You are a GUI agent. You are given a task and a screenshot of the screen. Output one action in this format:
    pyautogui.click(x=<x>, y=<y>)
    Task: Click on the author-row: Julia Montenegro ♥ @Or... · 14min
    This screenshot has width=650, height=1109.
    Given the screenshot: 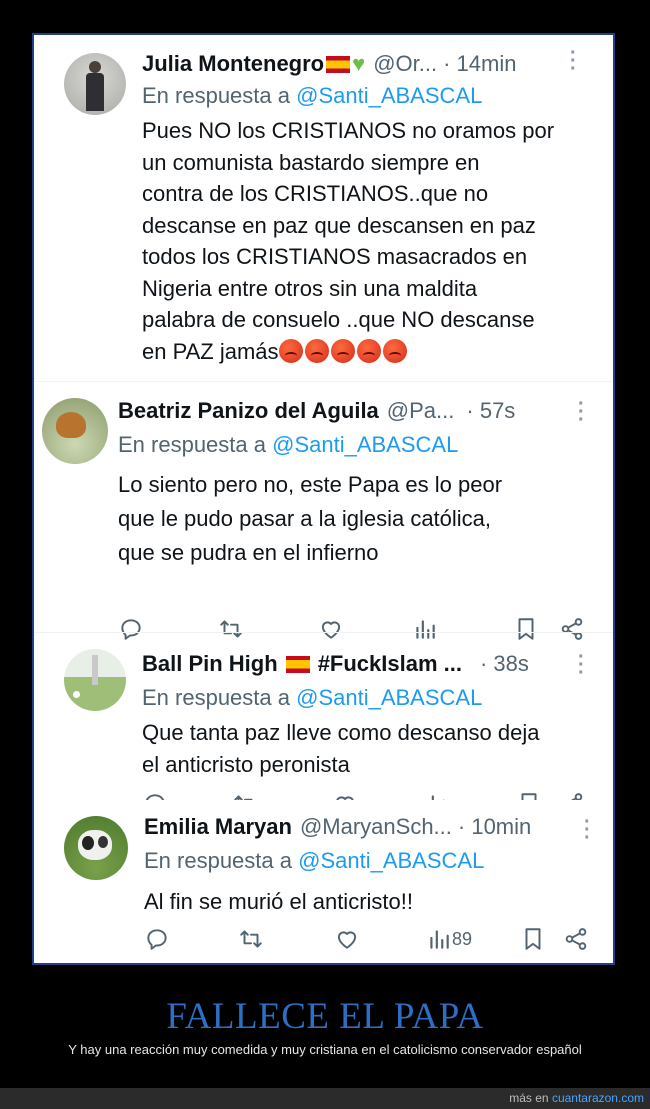 What is the action you would take?
    pyautogui.click(x=329, y=64)
    